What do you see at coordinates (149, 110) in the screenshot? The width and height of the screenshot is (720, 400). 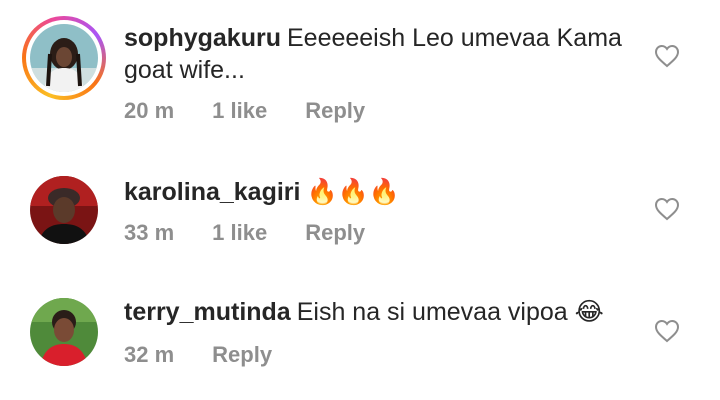 I see `comment-time: 20 m` at bounding box center [149, 110].